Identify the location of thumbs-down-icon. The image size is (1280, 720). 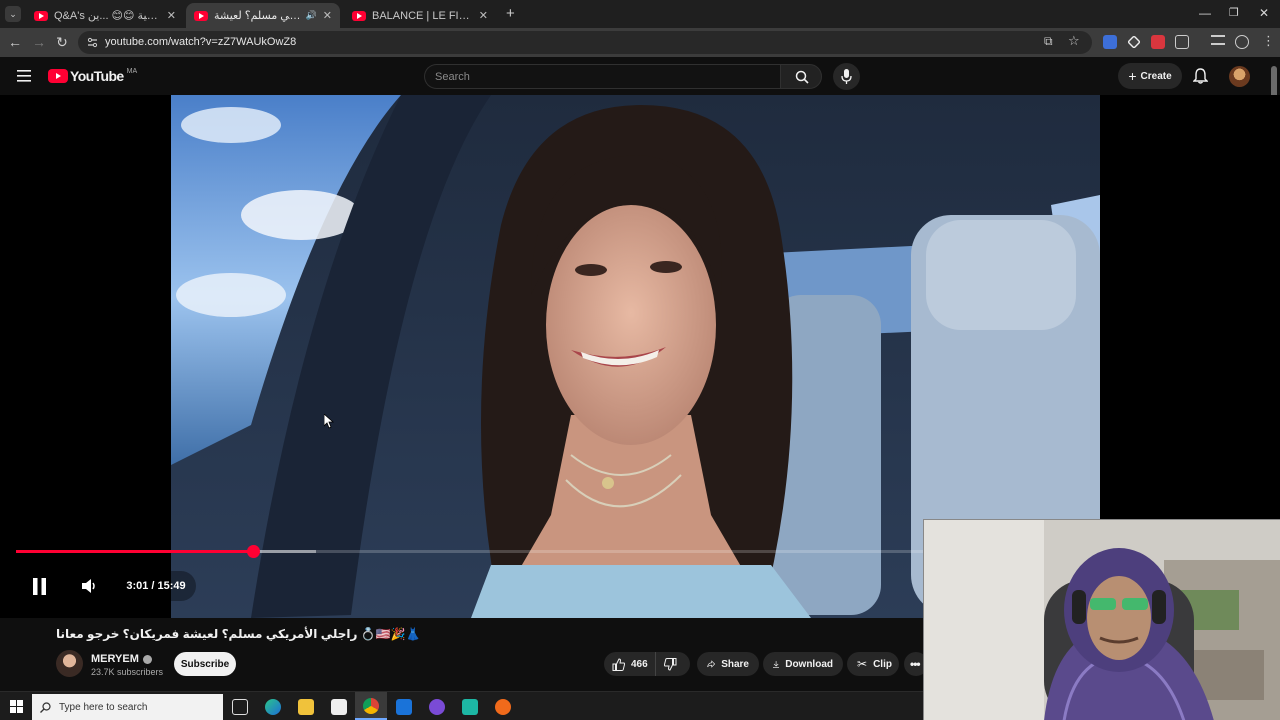
(670, 664).